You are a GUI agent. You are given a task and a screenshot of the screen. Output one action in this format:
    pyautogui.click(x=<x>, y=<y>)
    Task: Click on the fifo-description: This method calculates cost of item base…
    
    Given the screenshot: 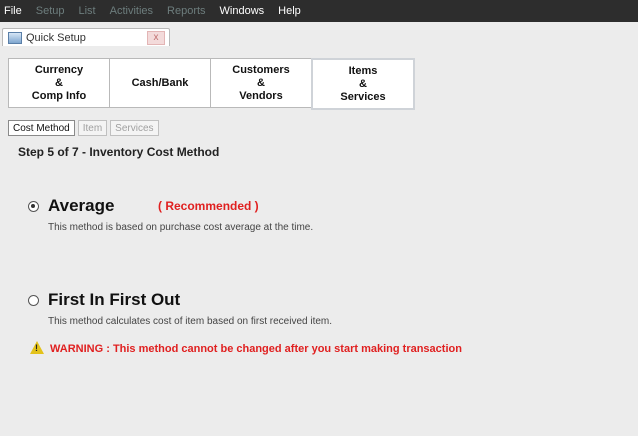 What is the action you would take?
    pyautogui.click(x=190, y=321)
    